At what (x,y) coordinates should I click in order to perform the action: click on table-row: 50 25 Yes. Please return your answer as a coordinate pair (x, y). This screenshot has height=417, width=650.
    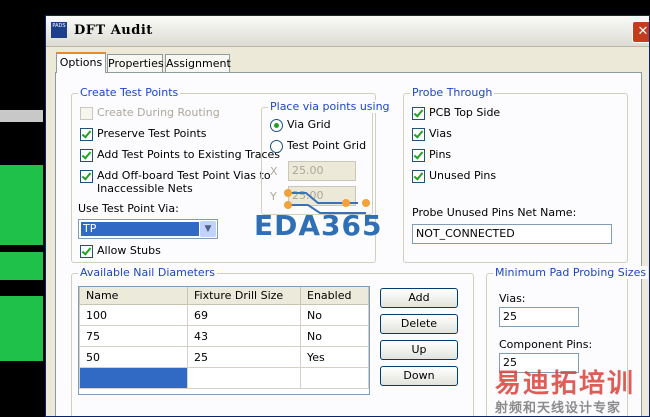
    Looking at the image, I should click on (224, 357).